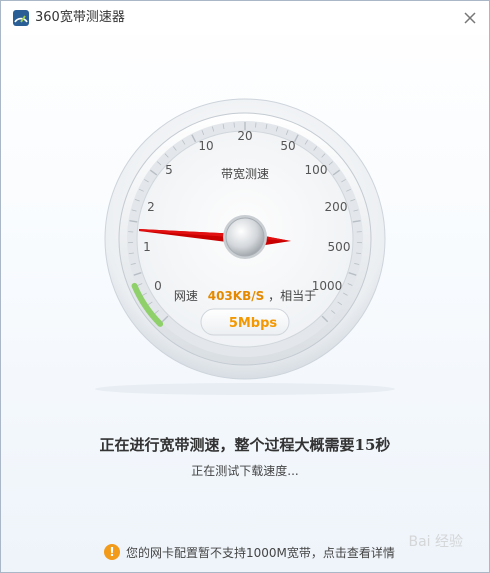  Describe the element at coordinates (292, 296) in the screenshot. I see `speed-suffix: ，相当于` at that location.